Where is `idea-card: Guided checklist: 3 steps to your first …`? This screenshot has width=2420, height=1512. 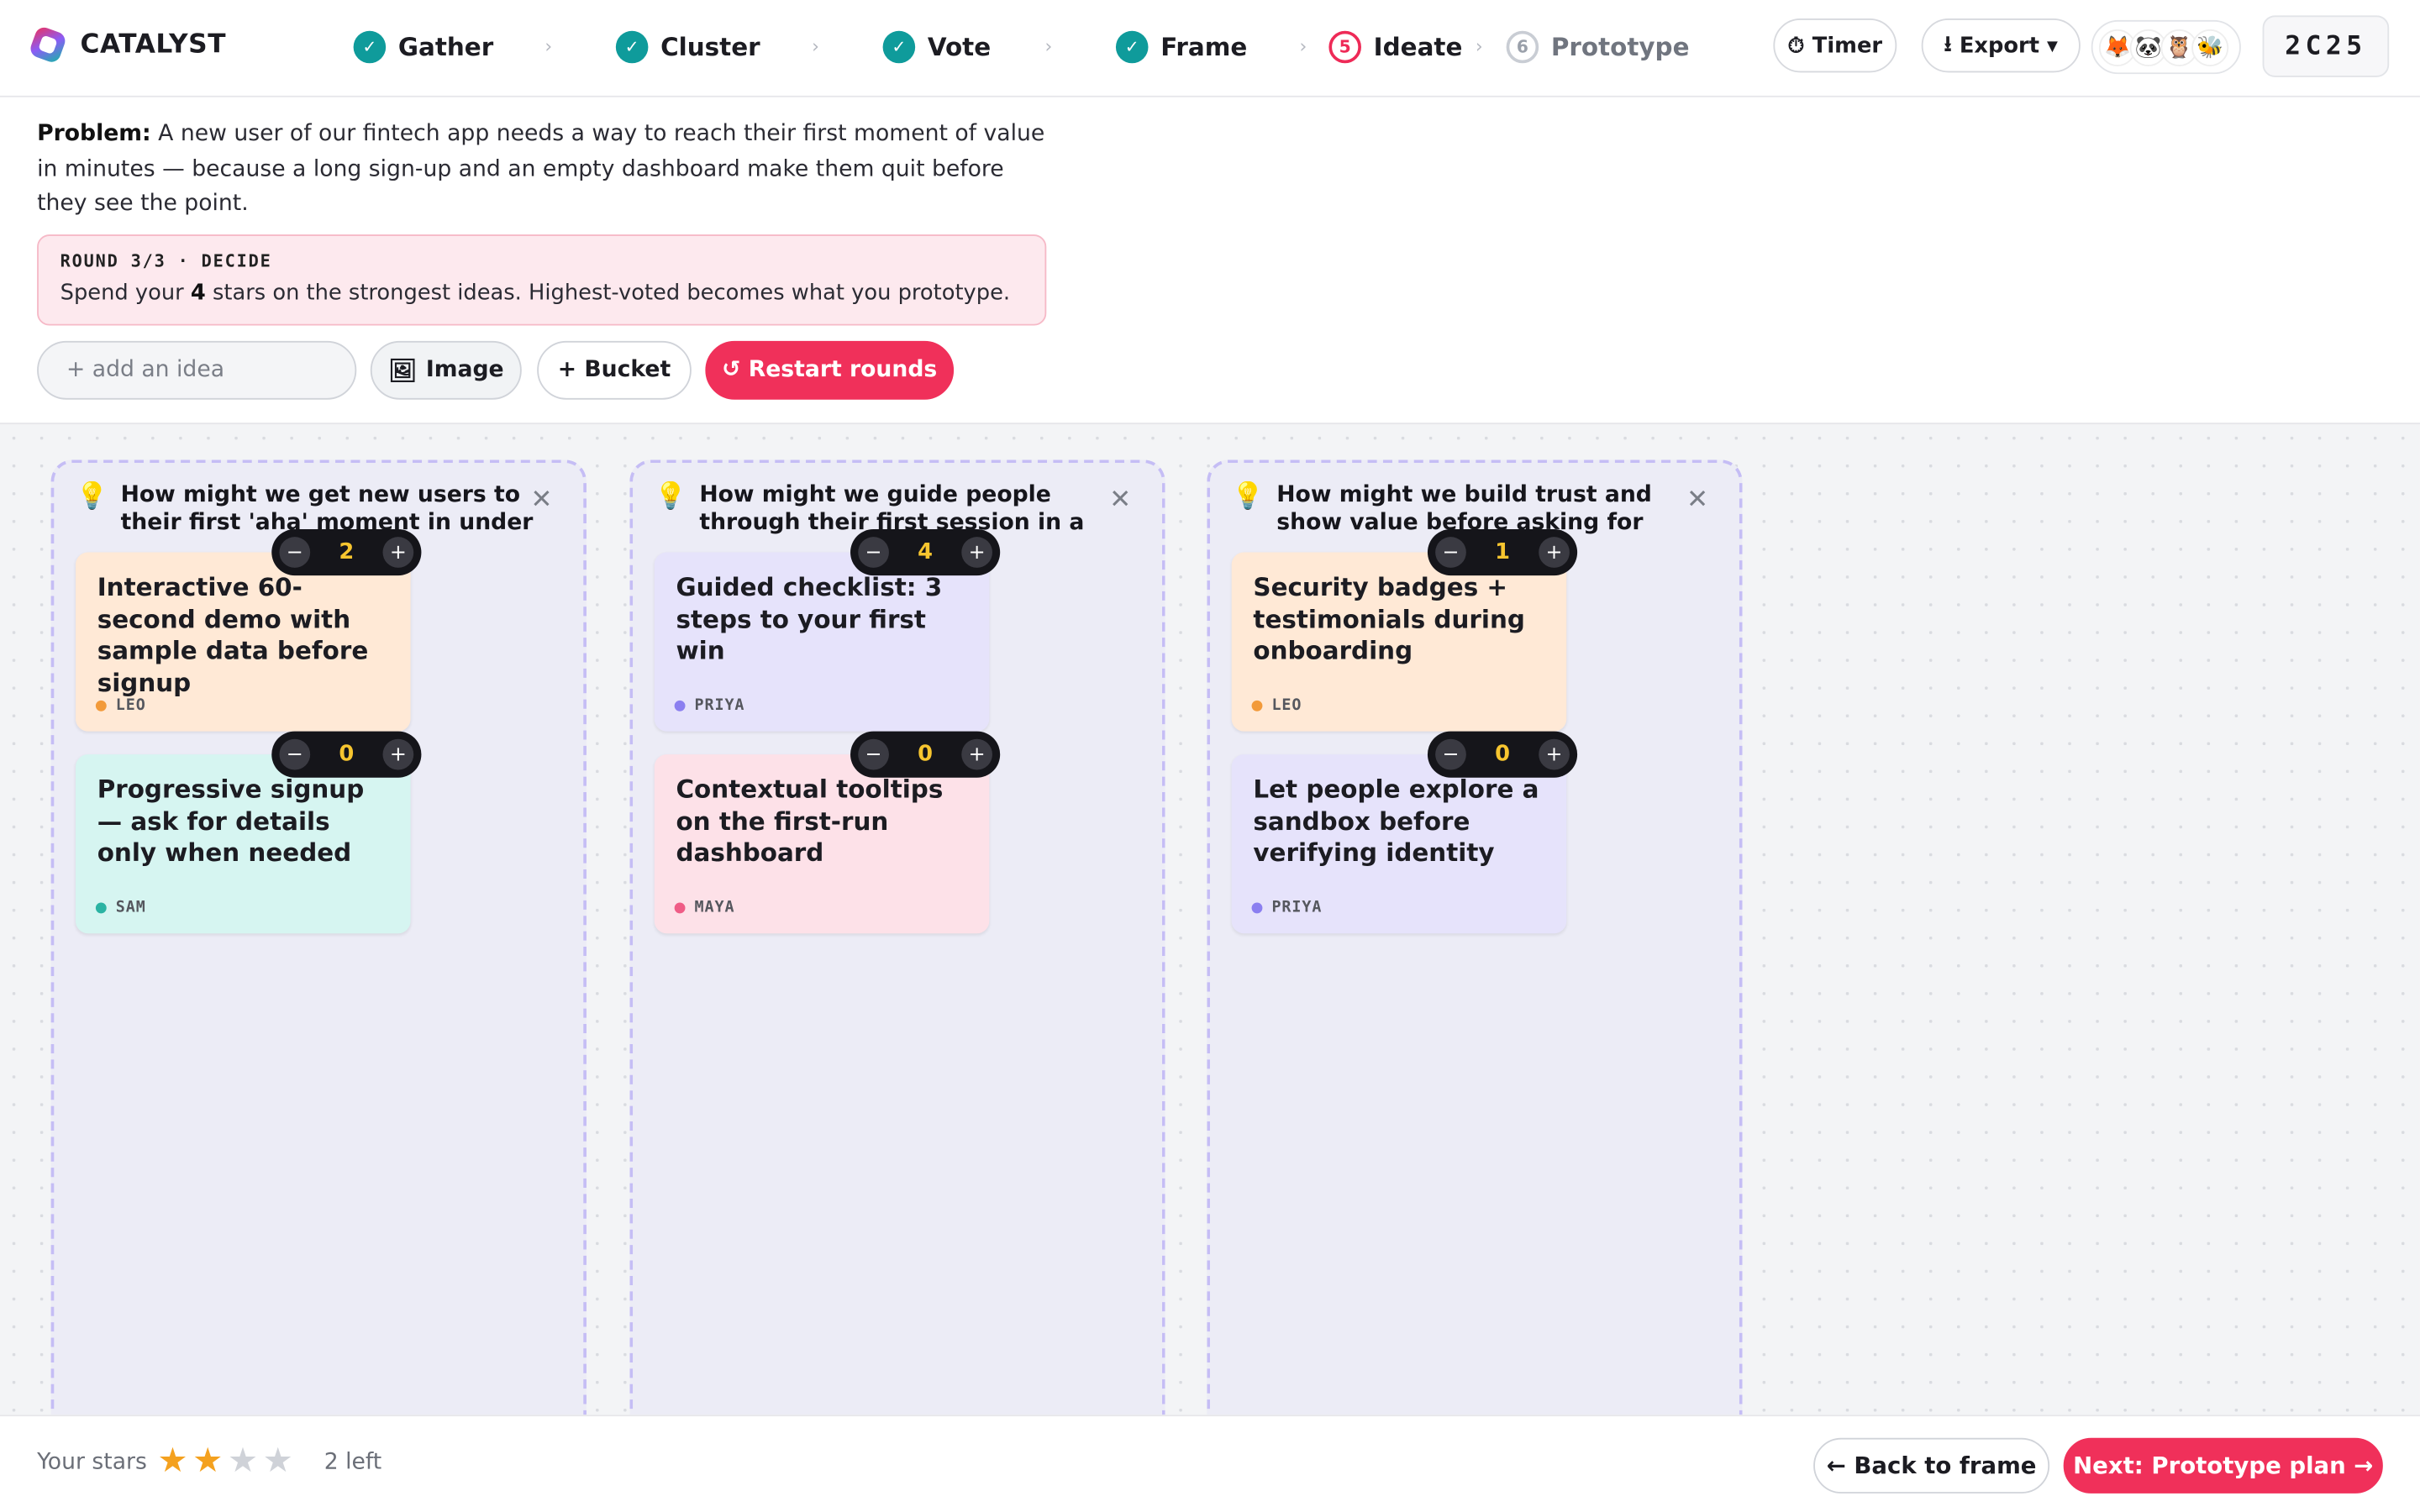
idea-card: Guided checklist: 3 steps to your first … is located at coordinates (822, 642).